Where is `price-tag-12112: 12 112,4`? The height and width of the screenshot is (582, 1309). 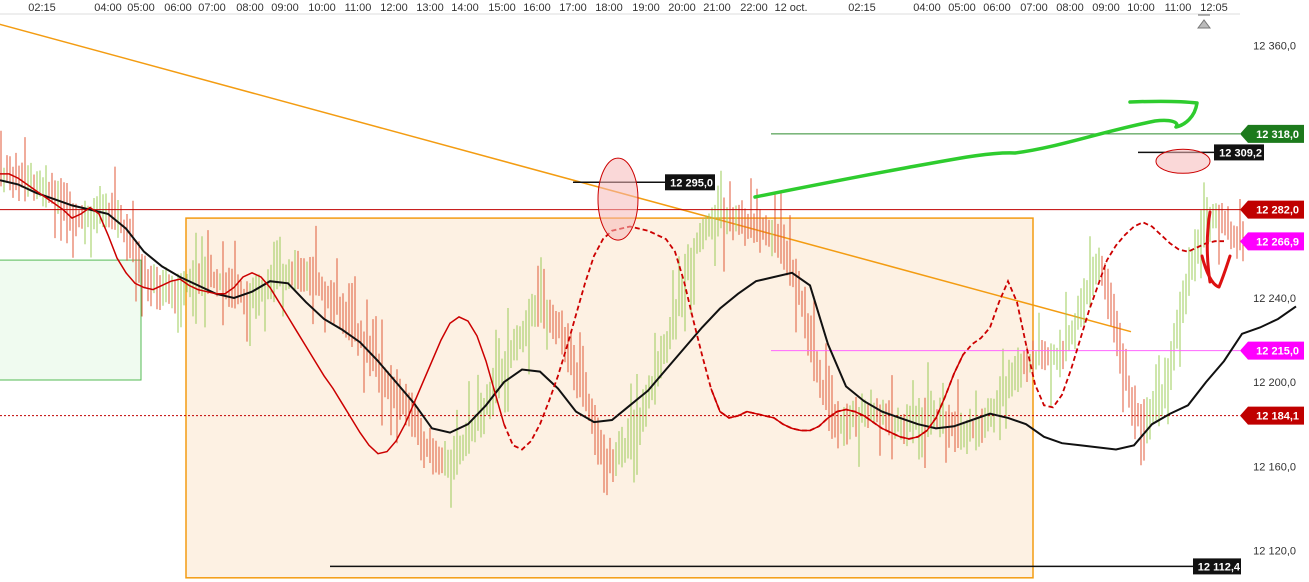
price-tag-12112: 12 112,4 is located at coordinates (1219, 567).